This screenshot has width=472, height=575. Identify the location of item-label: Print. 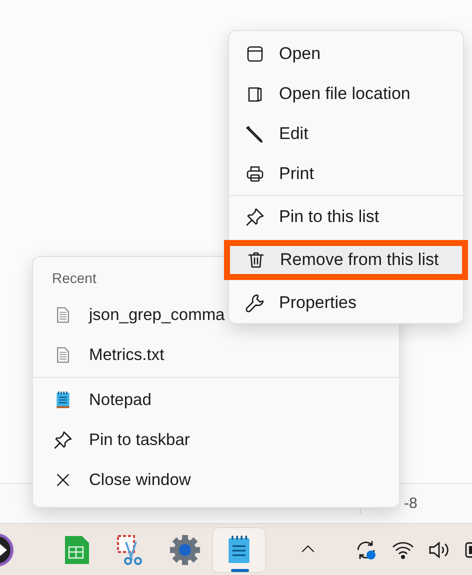
(296, 174).